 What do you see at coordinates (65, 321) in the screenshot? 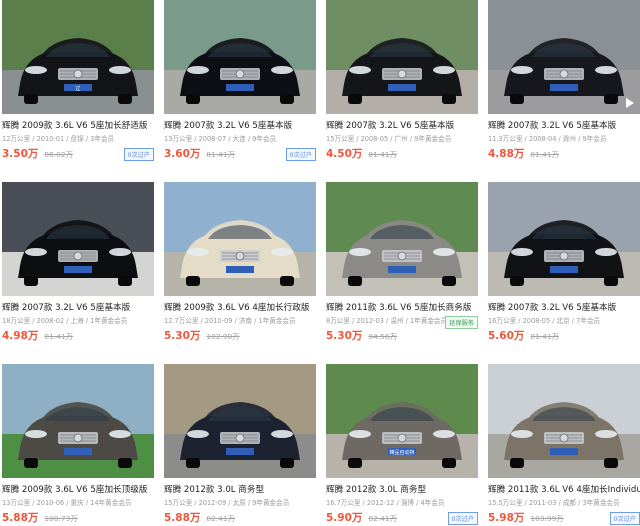
I see `listing-meta: 18万公里 / 2008-02 / 上海 / 1年黄金会员` at bounding box center [65, 321].